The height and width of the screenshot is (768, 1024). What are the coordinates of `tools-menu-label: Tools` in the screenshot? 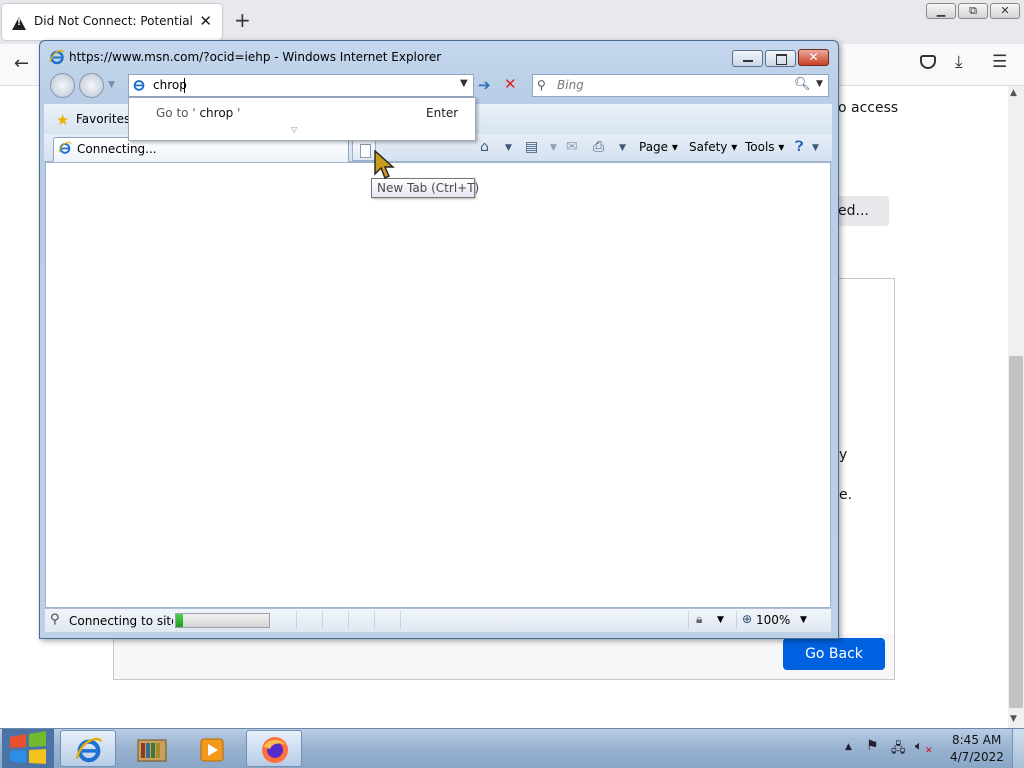 It's located at (760, 147).